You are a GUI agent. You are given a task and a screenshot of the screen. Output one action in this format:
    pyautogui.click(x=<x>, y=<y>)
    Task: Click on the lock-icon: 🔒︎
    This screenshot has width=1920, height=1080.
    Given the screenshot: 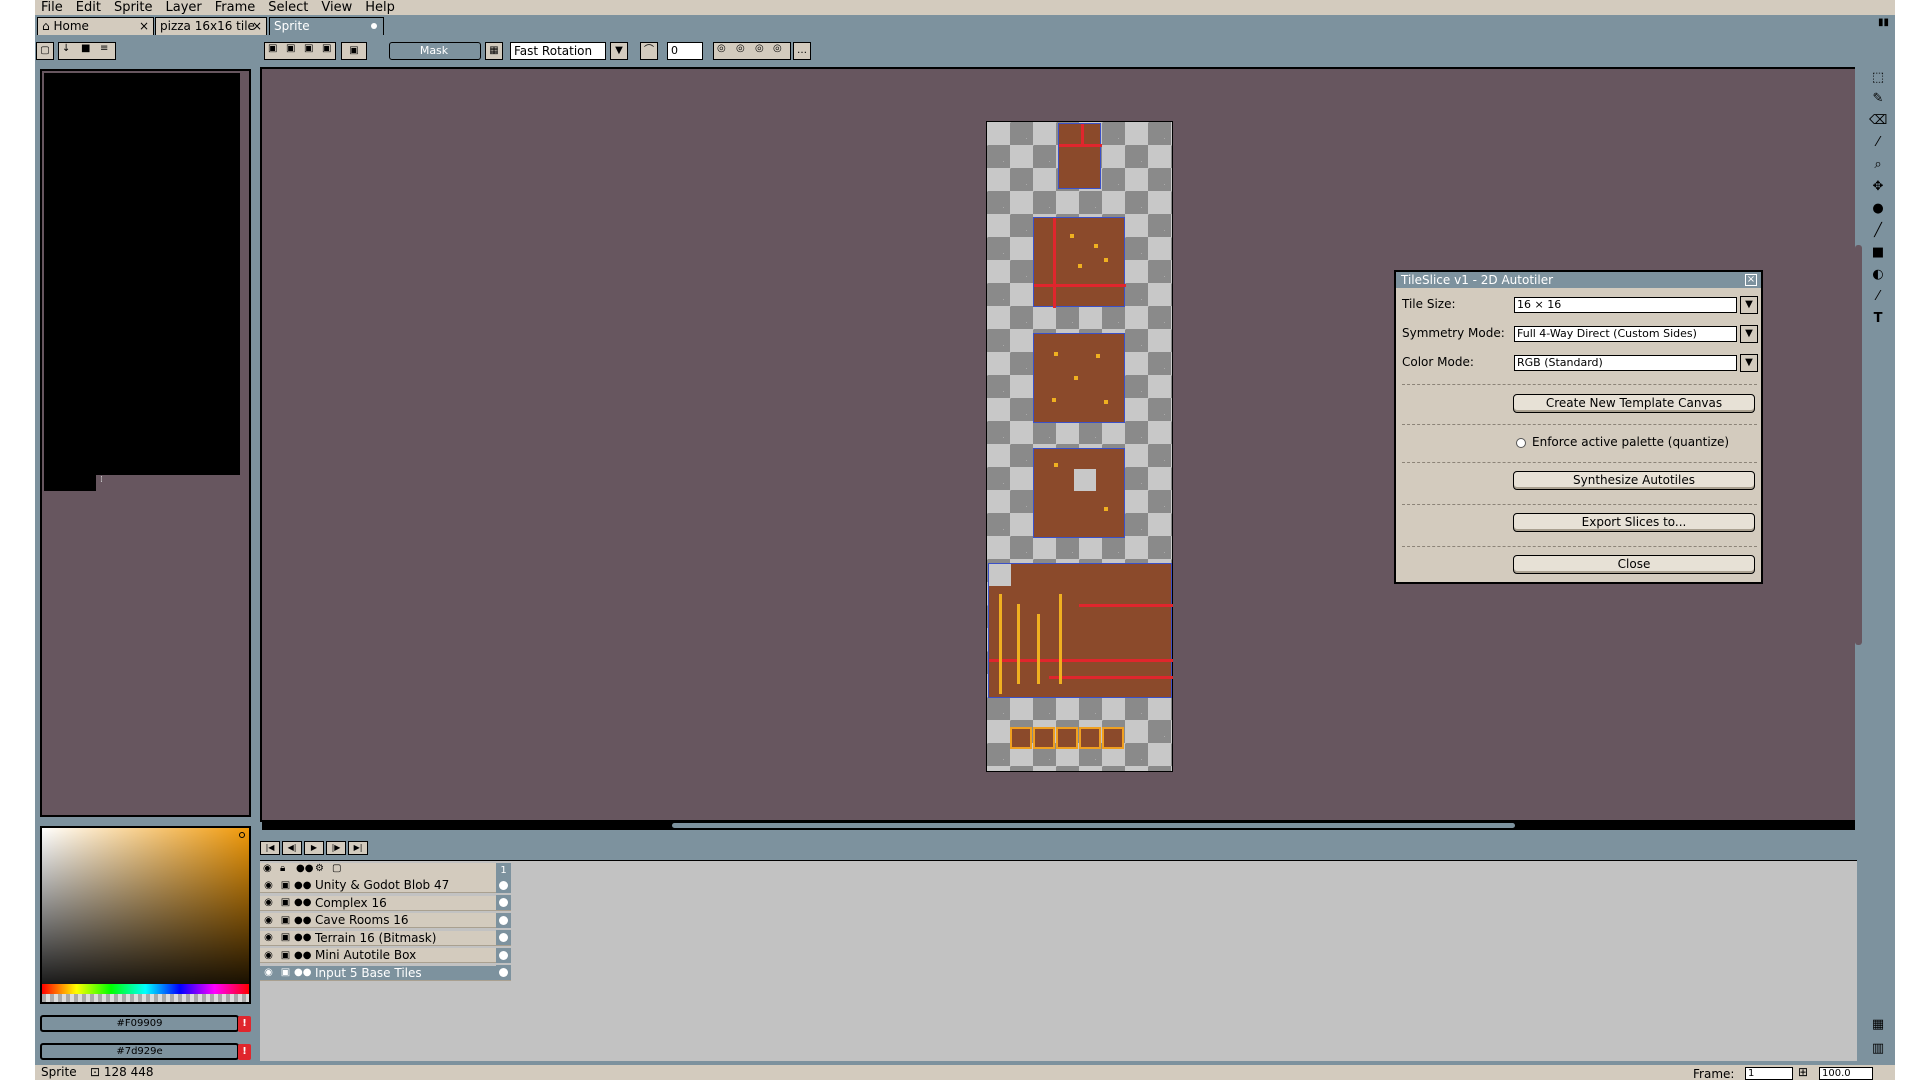 What is the action you would take?
    pyautogui.click(x=282, y=868)
    